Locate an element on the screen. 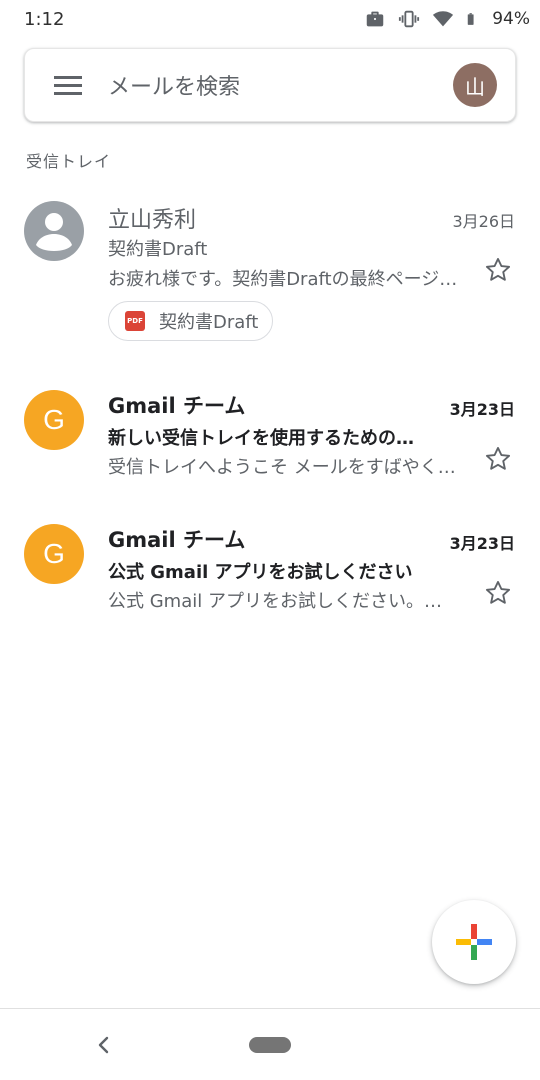  wifi-icon is located at coordinates (443, 19).